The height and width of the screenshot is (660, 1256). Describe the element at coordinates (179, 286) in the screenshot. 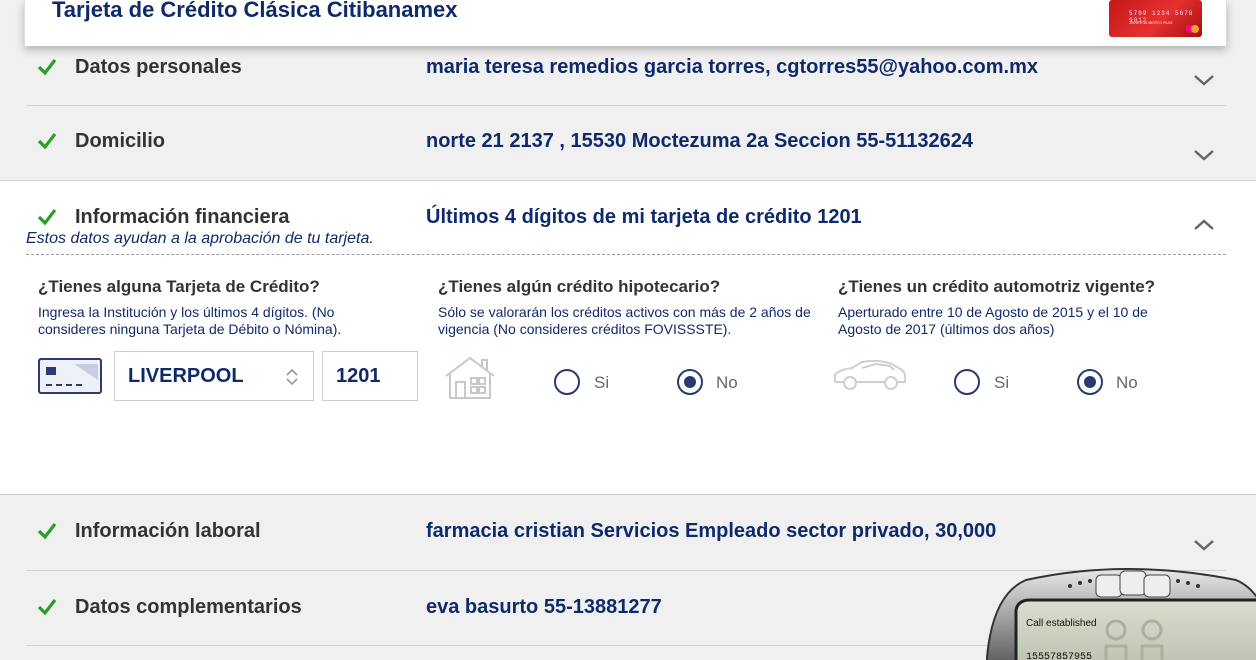

I see `credit-card-question: ¿Tienes alguna Tarjeta de Crédito?` at that location.